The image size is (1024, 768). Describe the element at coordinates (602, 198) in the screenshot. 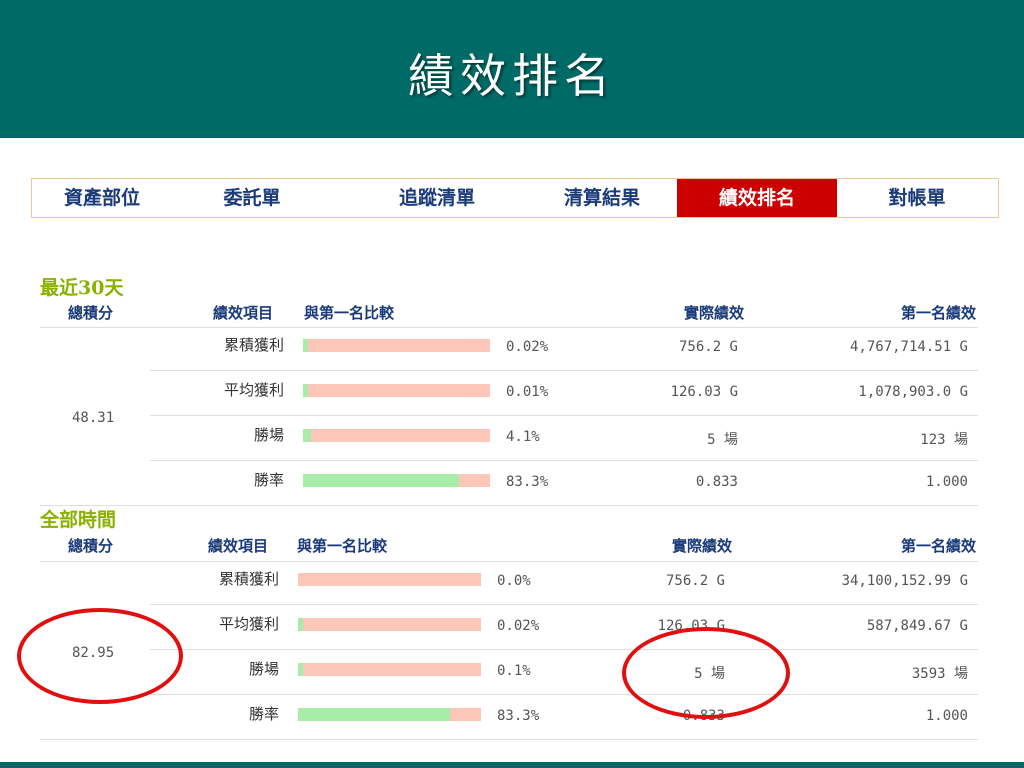

I see `tab-settlement: 清算結果` at that location.